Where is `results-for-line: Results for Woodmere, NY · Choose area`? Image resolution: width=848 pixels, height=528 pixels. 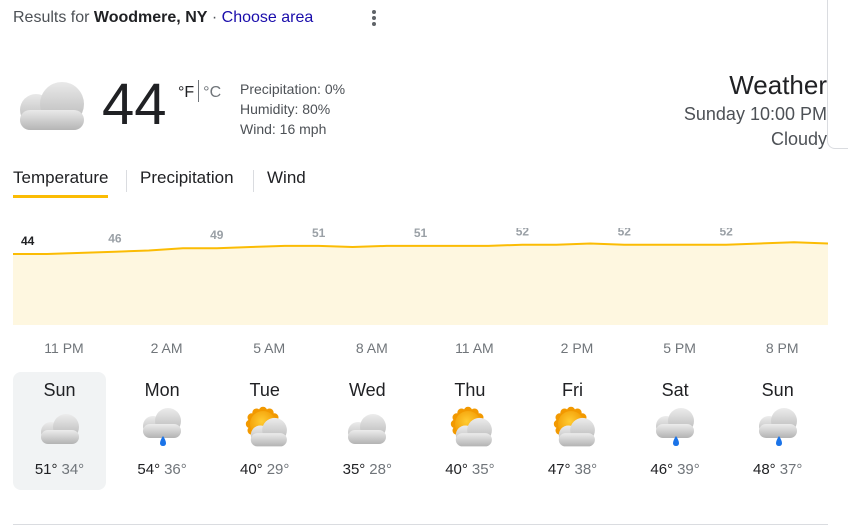
results-for-line: Results for Woodmere, NY · Choose area is located at coordinates (163, 18).